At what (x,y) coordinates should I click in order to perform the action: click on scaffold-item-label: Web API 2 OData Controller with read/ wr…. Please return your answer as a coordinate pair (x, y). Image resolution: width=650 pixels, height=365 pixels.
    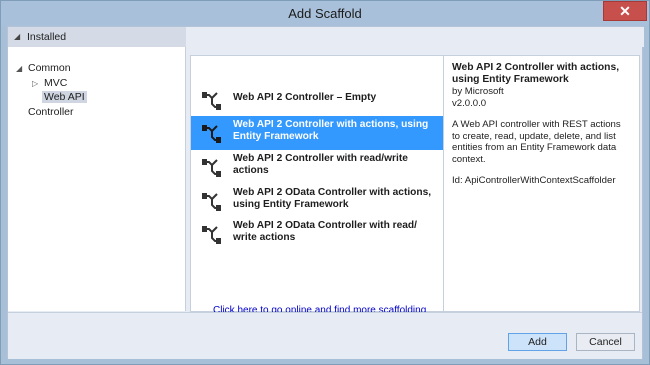
    Looking at the image, I should click on (325, 231).